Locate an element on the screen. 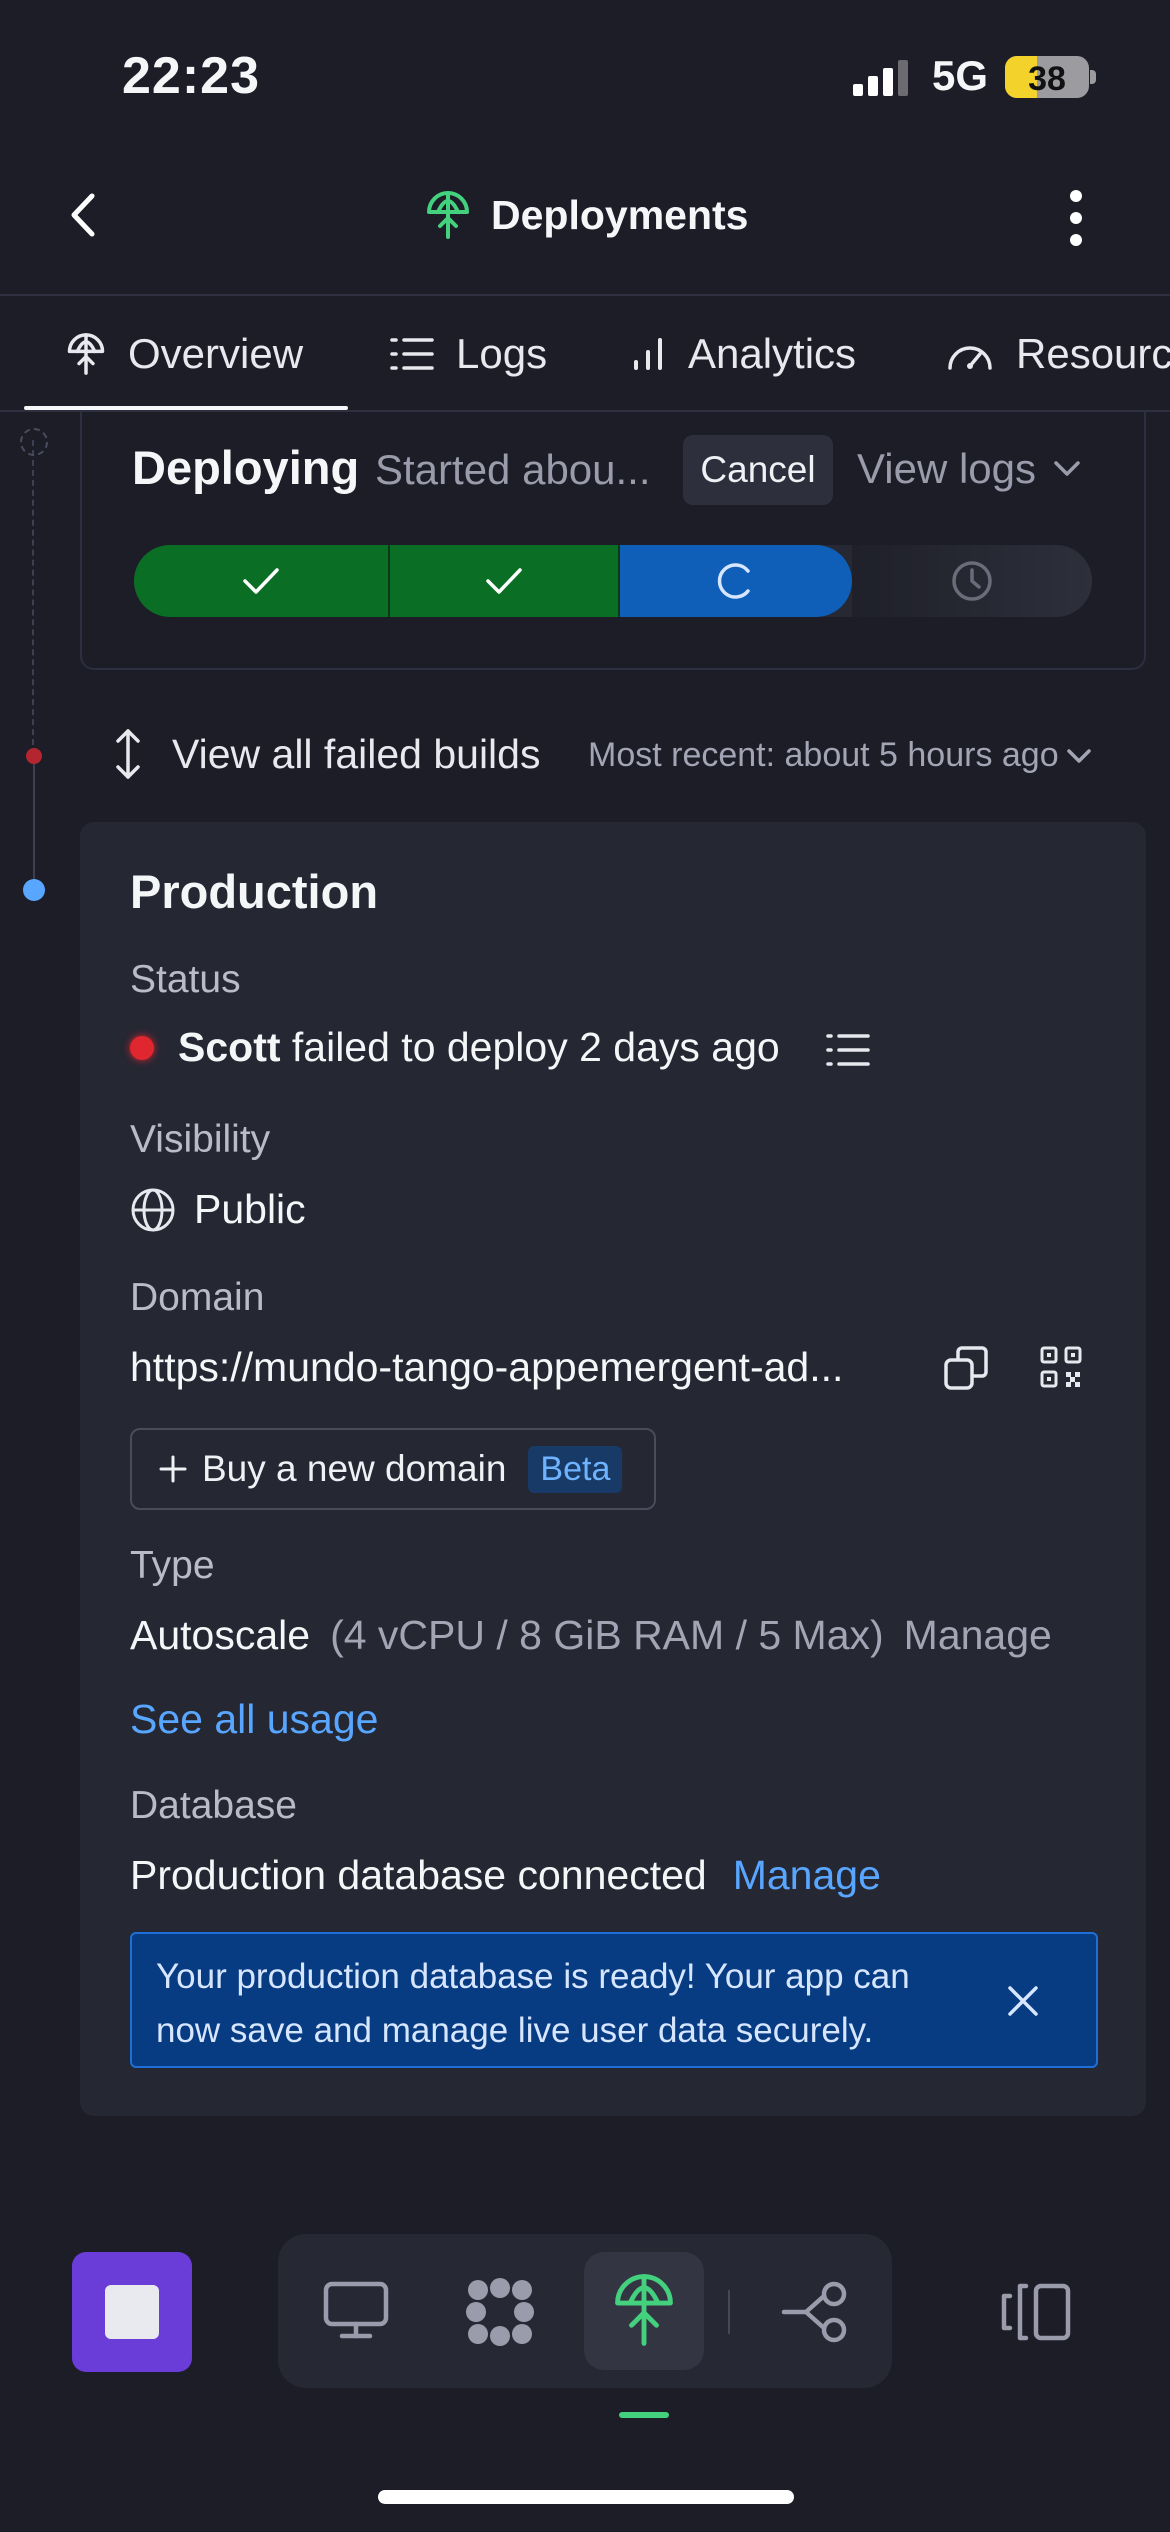 Image resolution: width=1170 pixels, height=2532 pixels. step-in-progress is located at coordinates (736, 581).